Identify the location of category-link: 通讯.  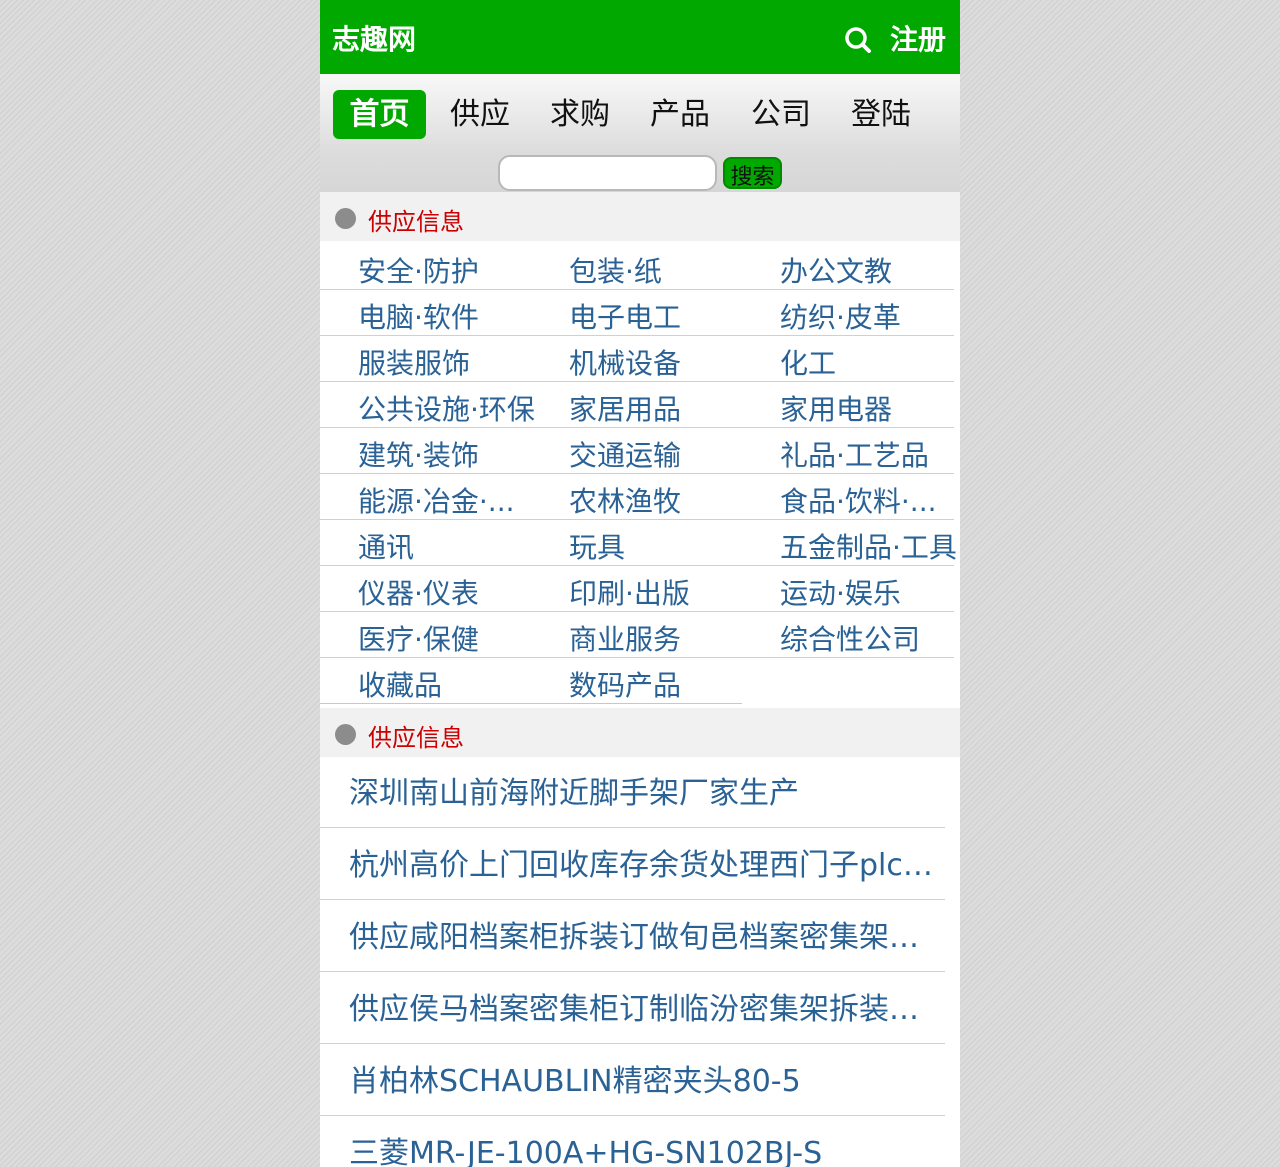
(386, 546).